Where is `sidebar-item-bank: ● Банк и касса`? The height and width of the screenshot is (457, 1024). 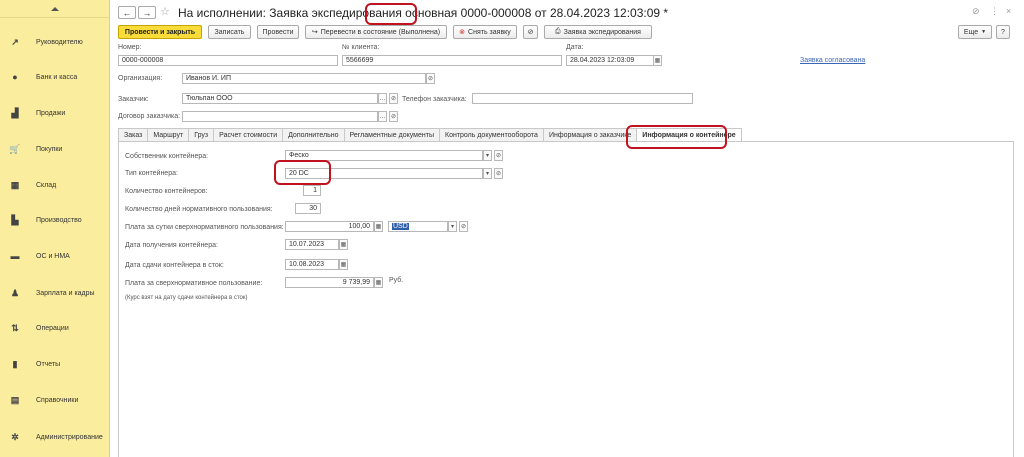
sidebar-item-bank: ● Банк и касса is located at coordinates (55, 77).